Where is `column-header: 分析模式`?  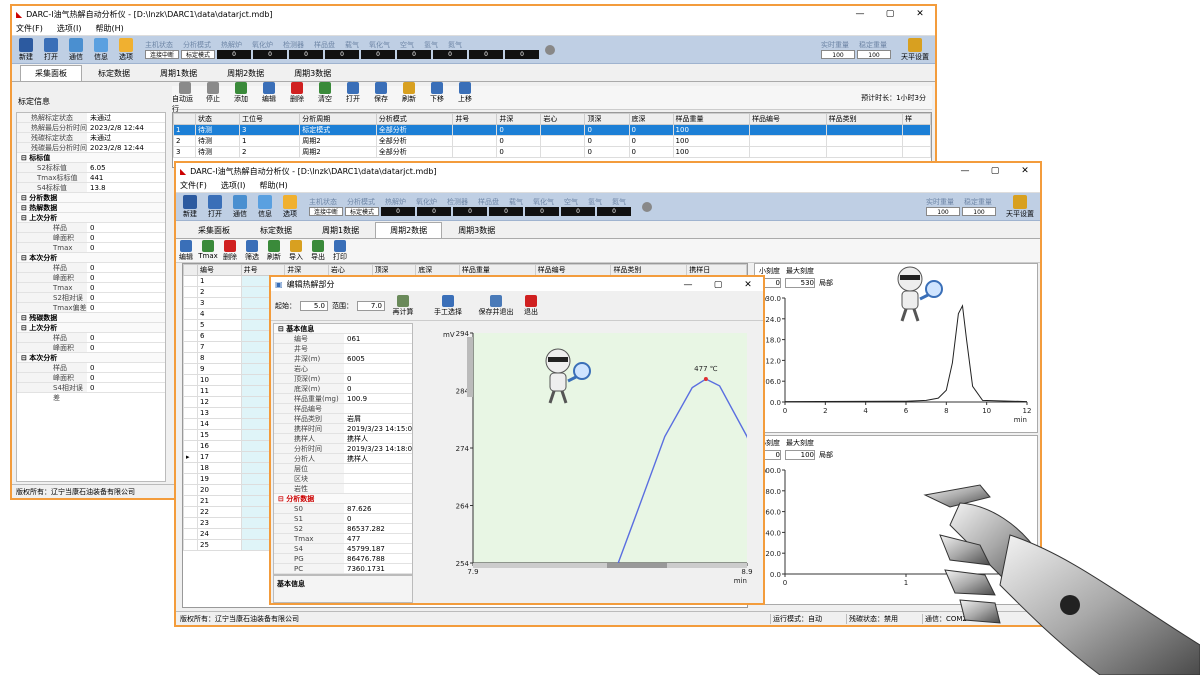 column-header: 分析模式 is located at coordinates (414, 119).